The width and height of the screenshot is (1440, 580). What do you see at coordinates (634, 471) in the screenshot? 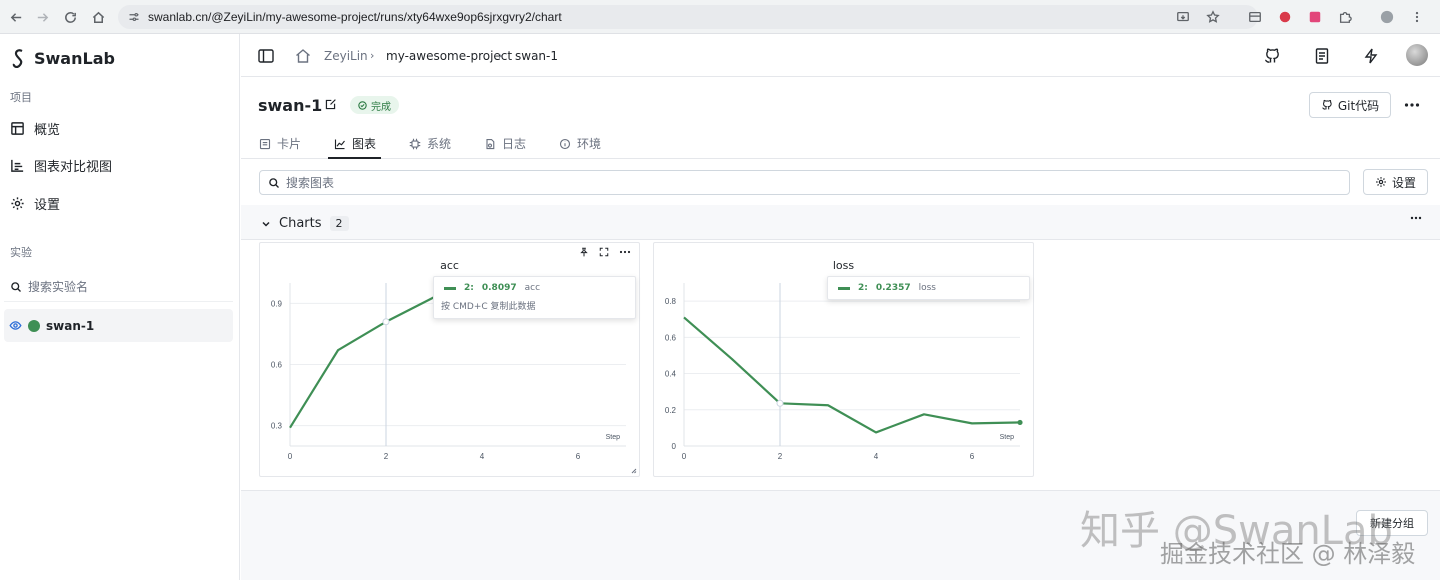
I see `resize-handle-icon` at bounding box center [634, 471].